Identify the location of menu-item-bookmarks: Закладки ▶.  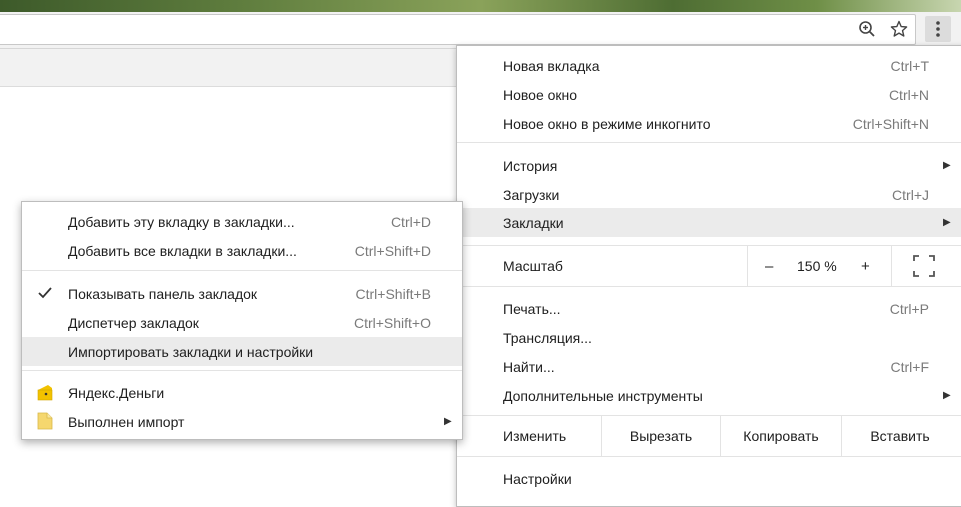
(709, 222).